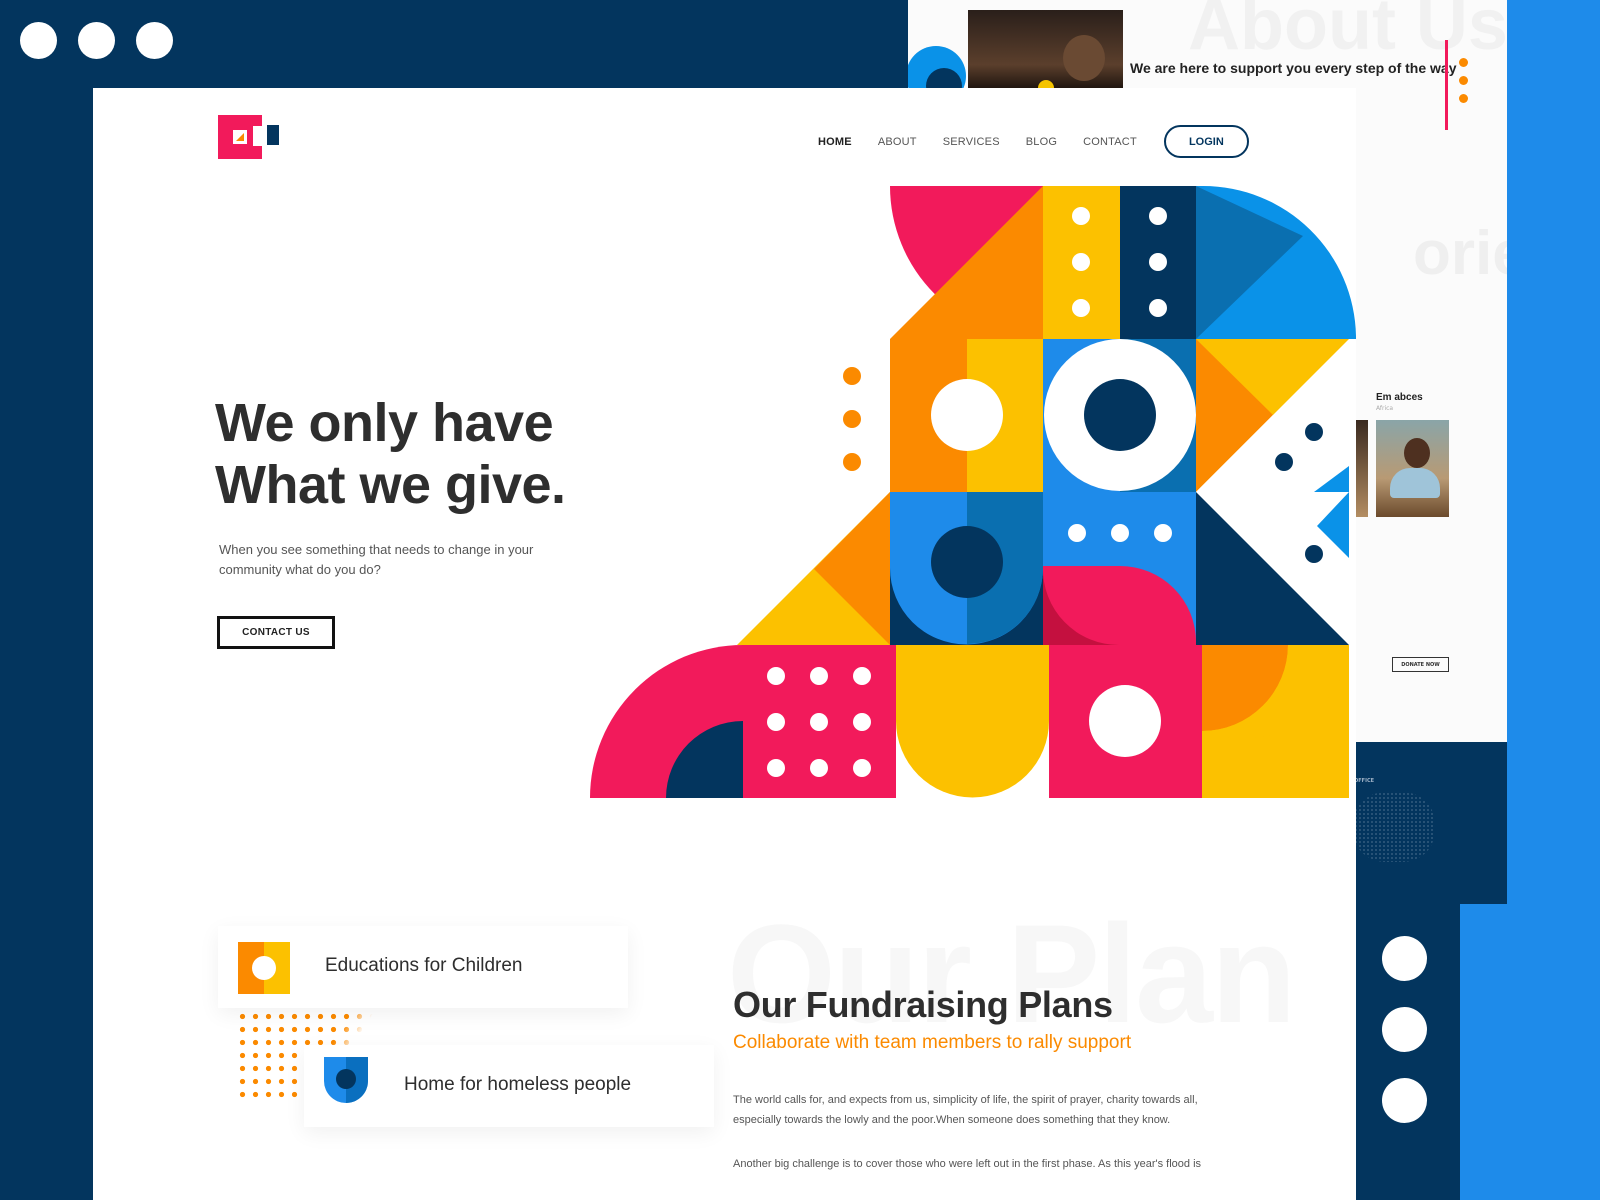  What do you see at coordinates (1347, 32) in the screenshot?
I see `ghost-about-heading: About Us` at bounding box center [1347, 32].